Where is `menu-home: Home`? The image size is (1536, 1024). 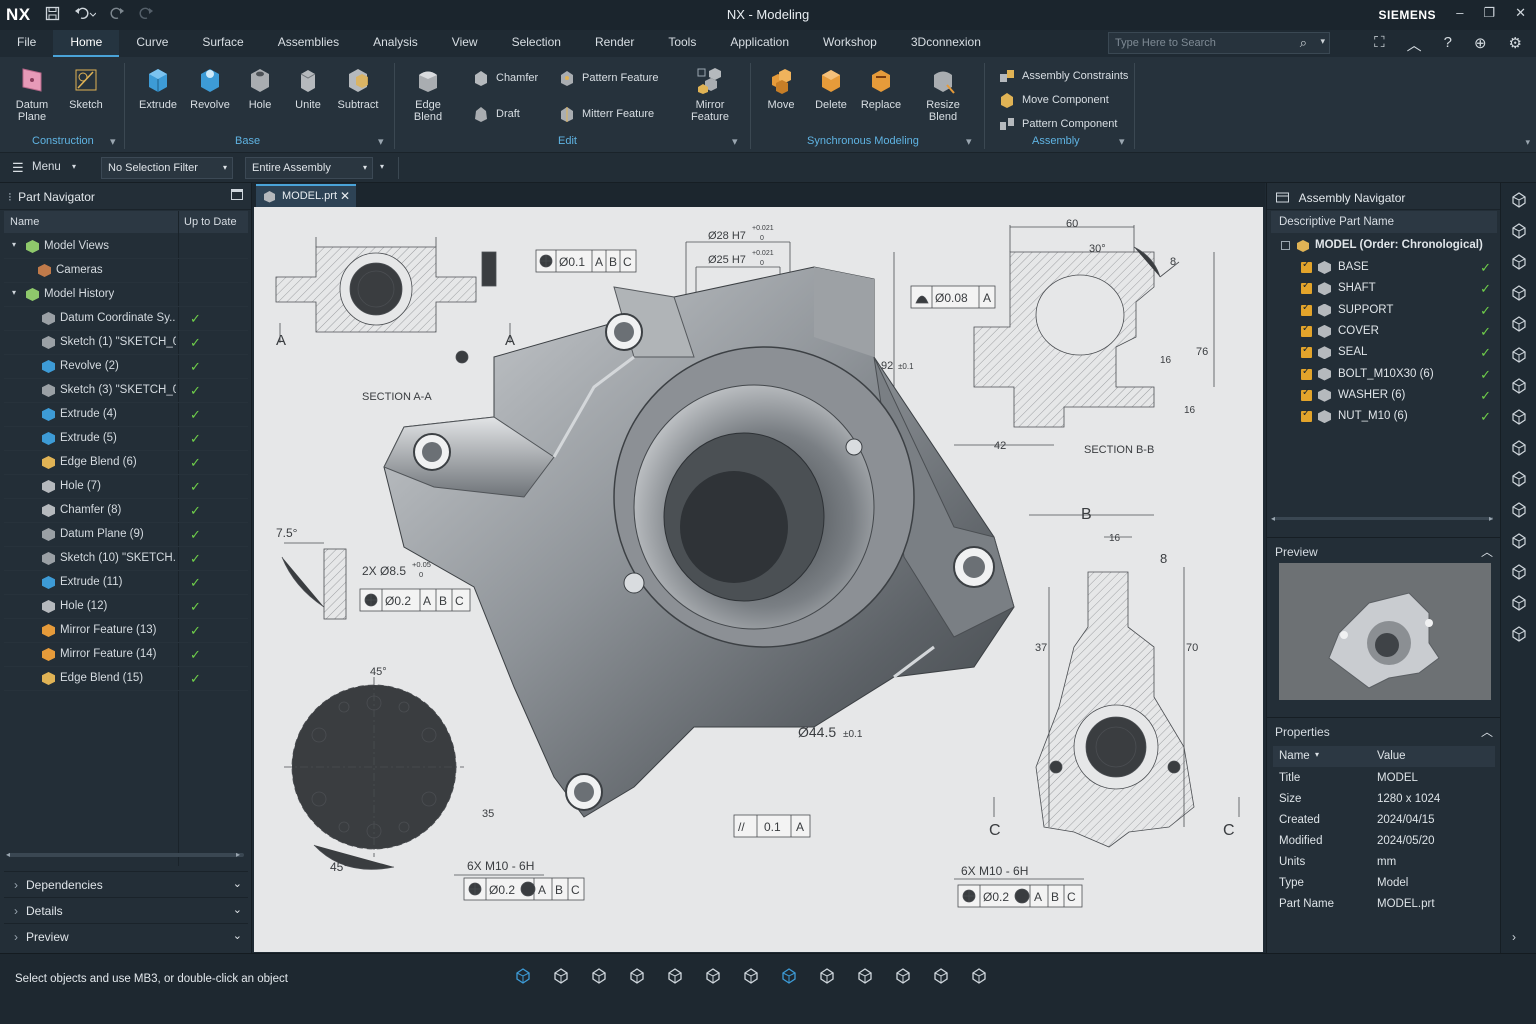 menu-home: Home is located at coordinates (86, 43).